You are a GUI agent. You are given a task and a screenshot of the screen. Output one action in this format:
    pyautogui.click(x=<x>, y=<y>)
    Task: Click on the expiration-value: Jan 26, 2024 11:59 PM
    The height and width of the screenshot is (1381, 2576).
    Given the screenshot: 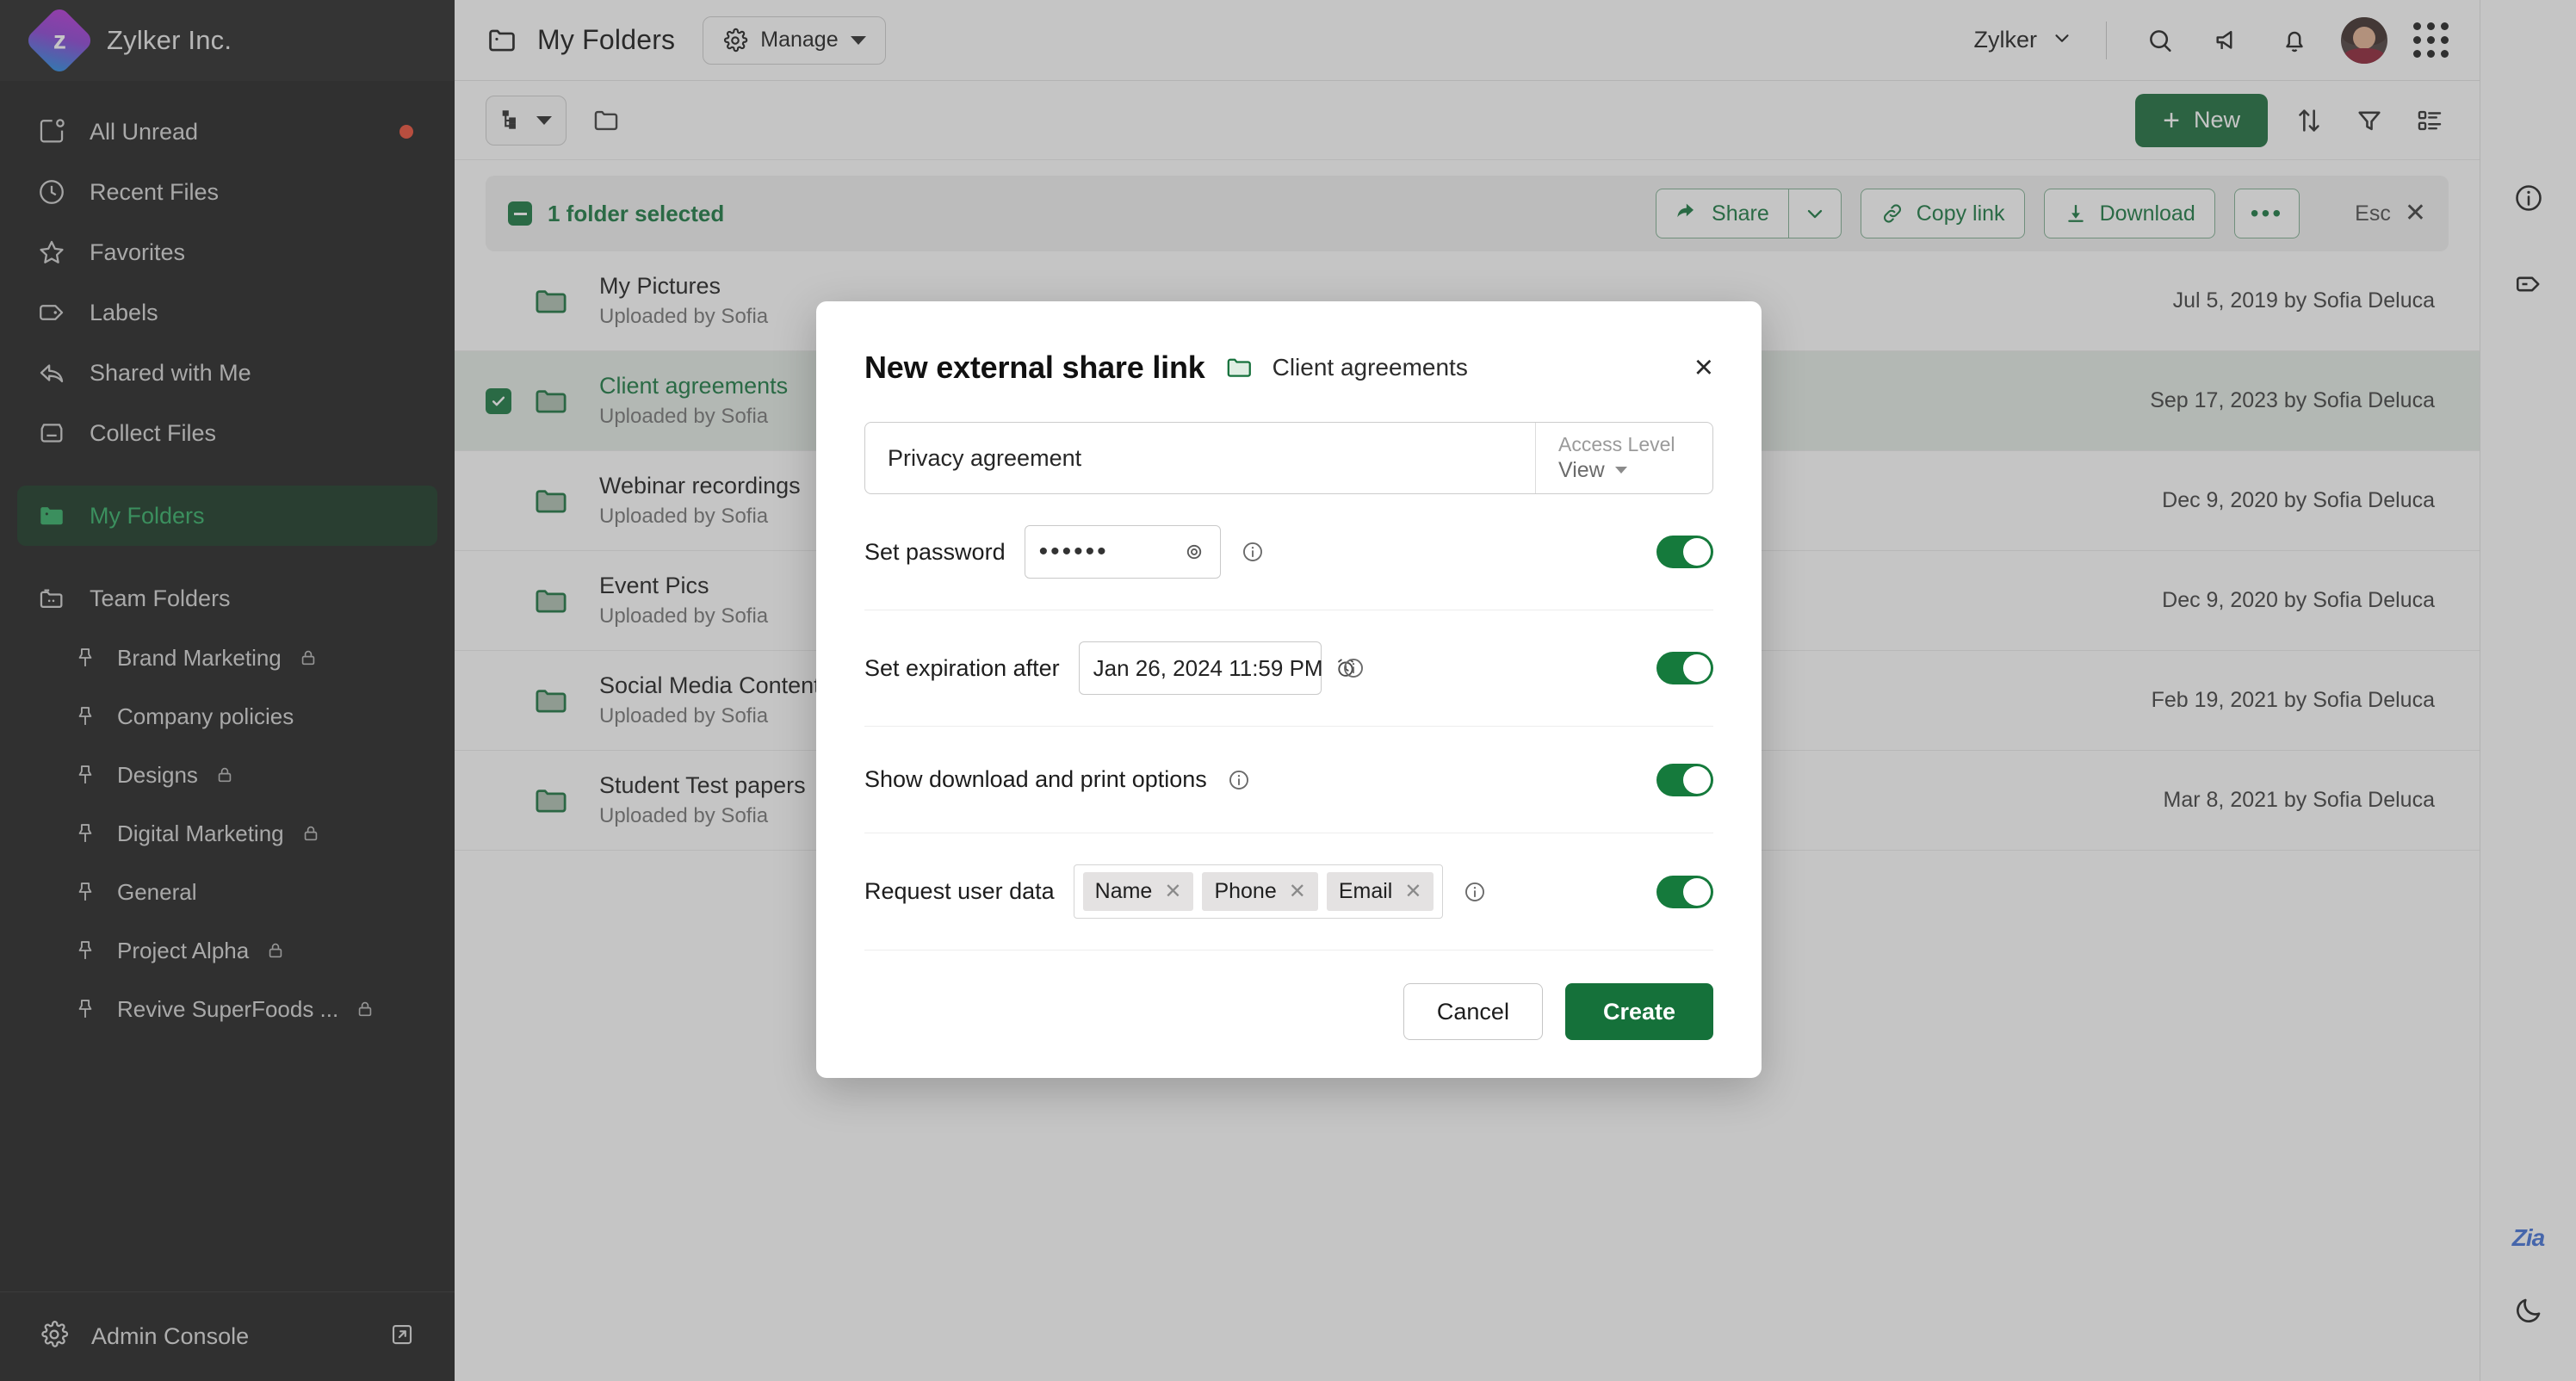 What is the action you would take?
    pyautogui.click(x=1208, y=668)
    